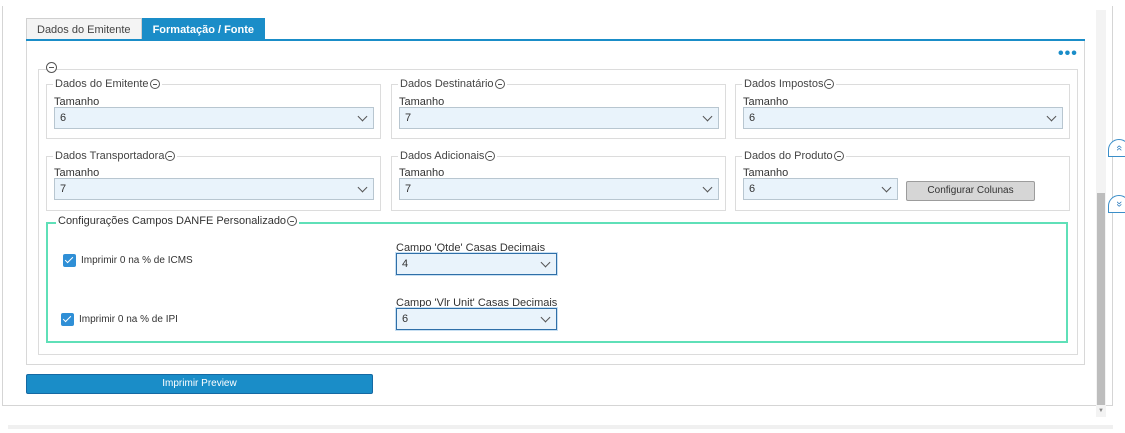  What do you see at coordinates (102, 84) in the screenshot?
I see `group-title: Dados do Emitente` at bounding box center [102, 84].